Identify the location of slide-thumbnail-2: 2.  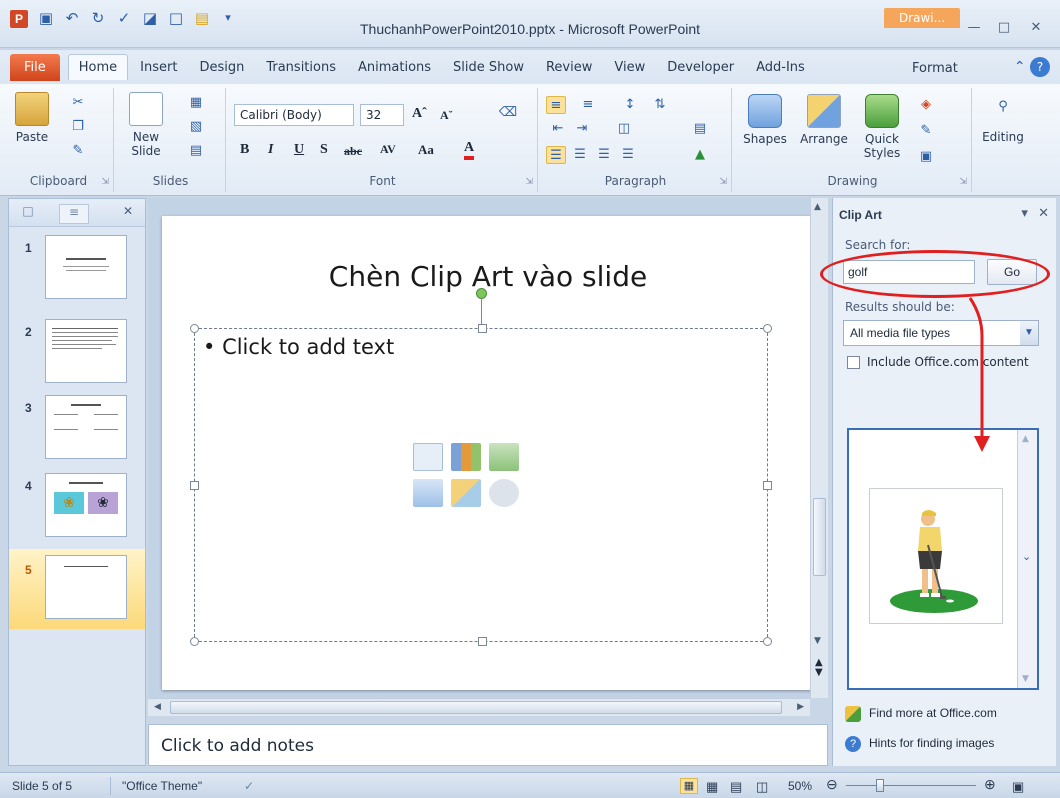
(77, 357).